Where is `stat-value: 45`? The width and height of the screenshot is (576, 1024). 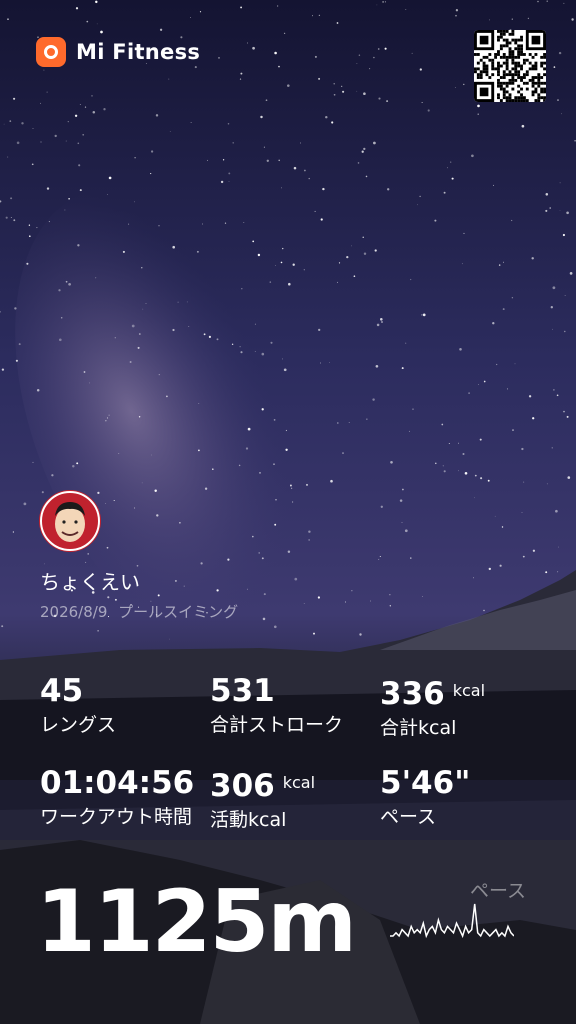
stat-value: 45 is located at coordinates (62, 691).